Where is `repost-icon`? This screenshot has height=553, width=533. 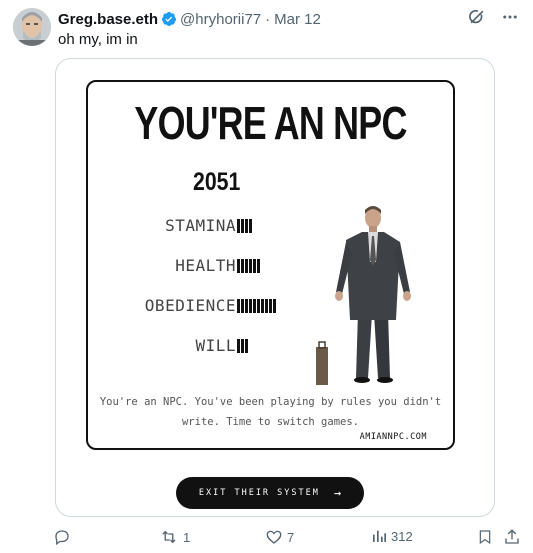 repost-icon is located at coordinates (169, 537).